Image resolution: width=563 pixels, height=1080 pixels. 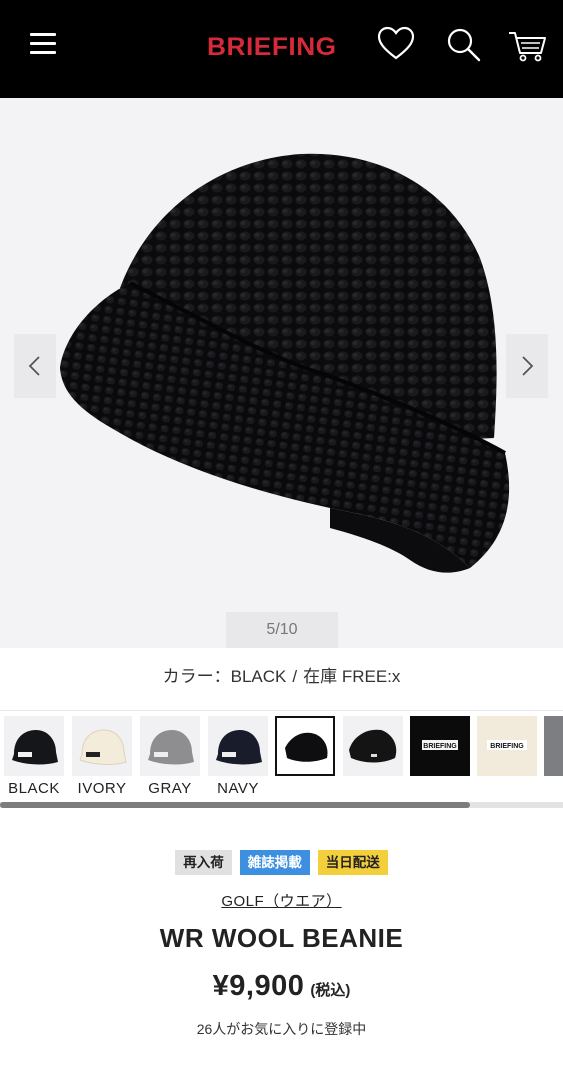 I want to click on stock-status: x, so click(x=396, y=676).